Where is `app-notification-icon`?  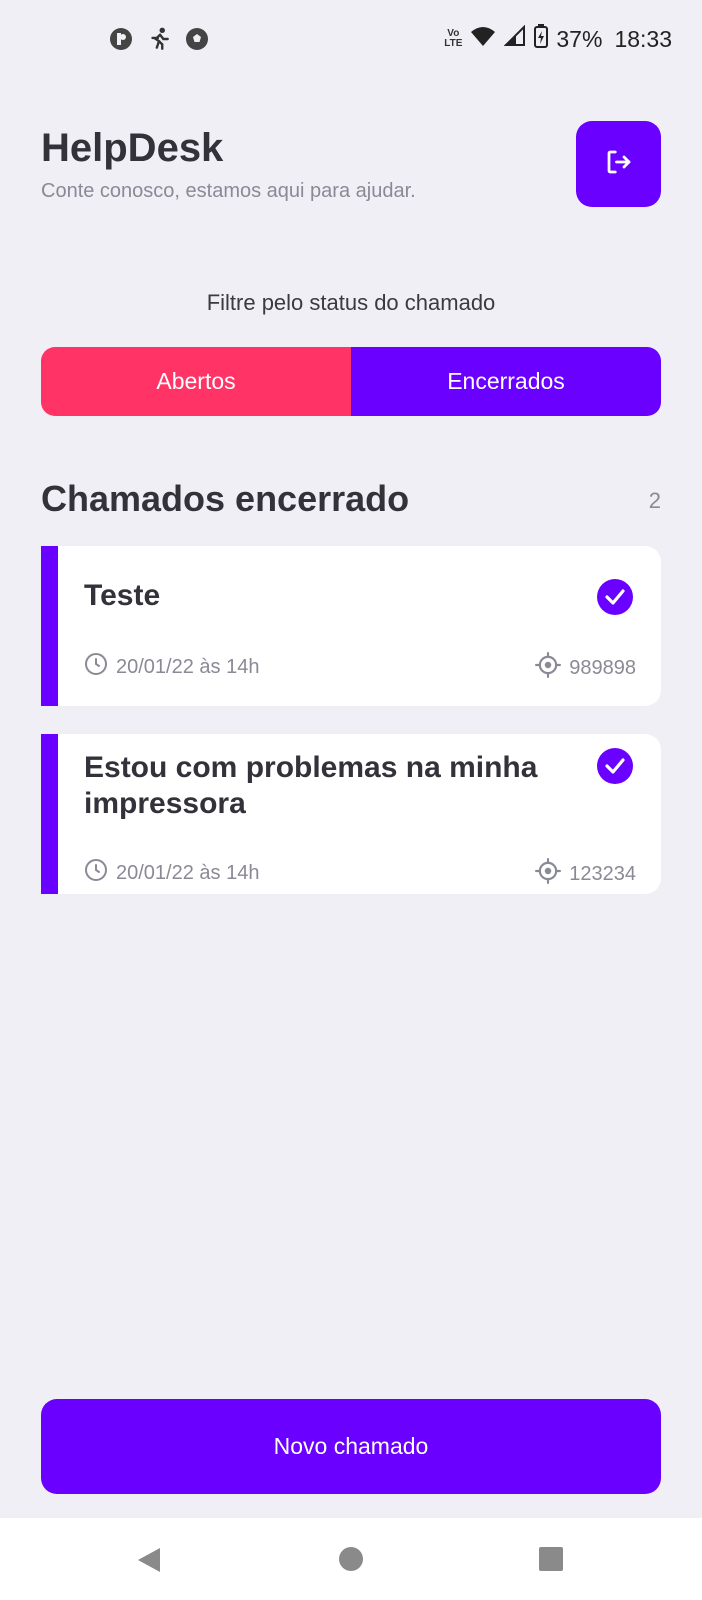 app-notification-icon is located at coordinates (121, 39).